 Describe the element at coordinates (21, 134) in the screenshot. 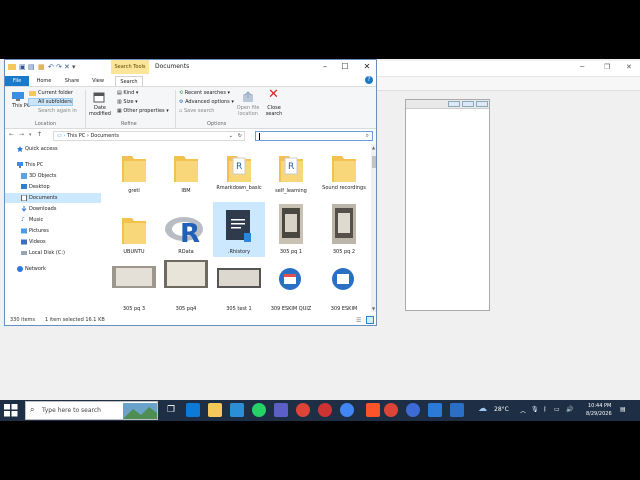

I see `forward-arrow-icon: →` at that location.